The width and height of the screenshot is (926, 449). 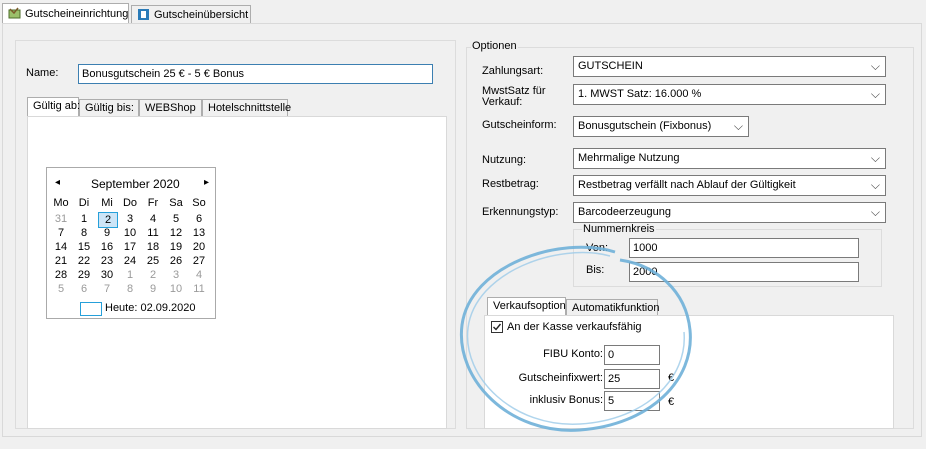 I want to click on next-month-icon: ▸, so click(x=206, y=182).